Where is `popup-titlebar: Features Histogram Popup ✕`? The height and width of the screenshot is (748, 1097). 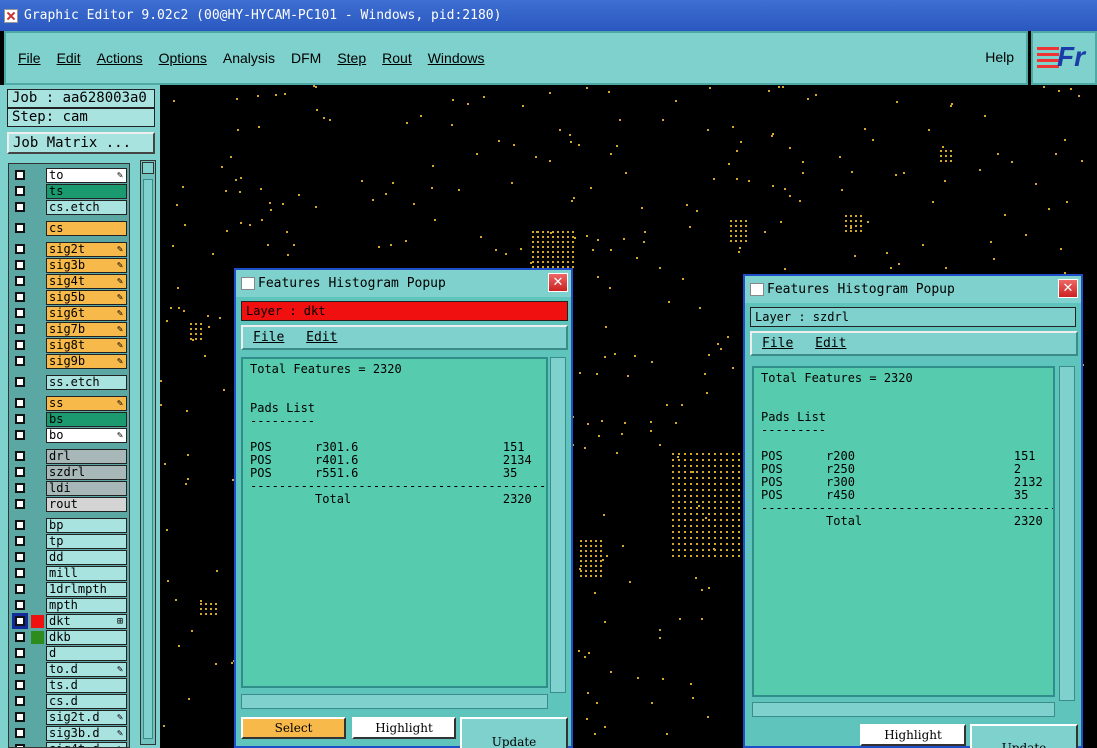 popup-titlebar: Features Histogram Popup ✕ is located at coordinates (403, 283).